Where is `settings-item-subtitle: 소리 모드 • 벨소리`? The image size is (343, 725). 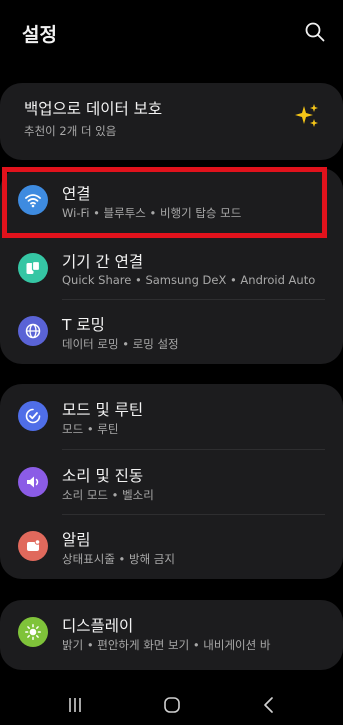
settings-item-subtitle: 소리 모드 • 벨소리 is located at coordinates (108, 495).